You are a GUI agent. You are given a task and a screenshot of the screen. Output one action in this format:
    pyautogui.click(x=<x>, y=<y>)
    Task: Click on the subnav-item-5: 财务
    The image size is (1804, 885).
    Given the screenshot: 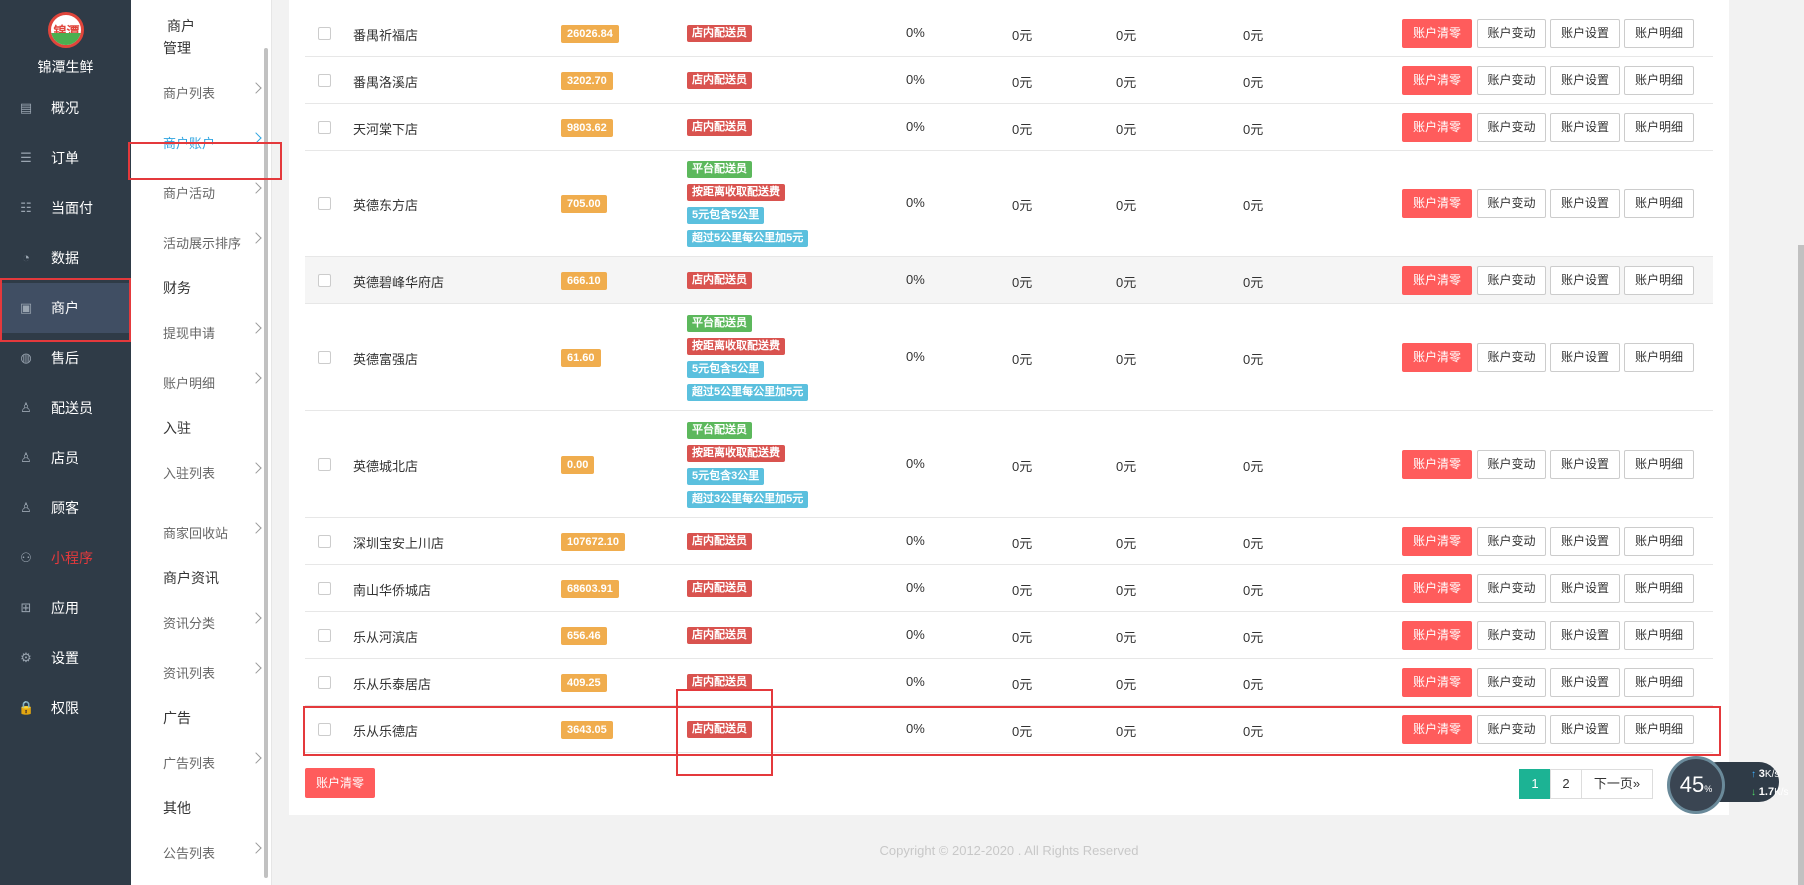 What is the action you would take?
    pyautogui.click(x=201, y=288)
    